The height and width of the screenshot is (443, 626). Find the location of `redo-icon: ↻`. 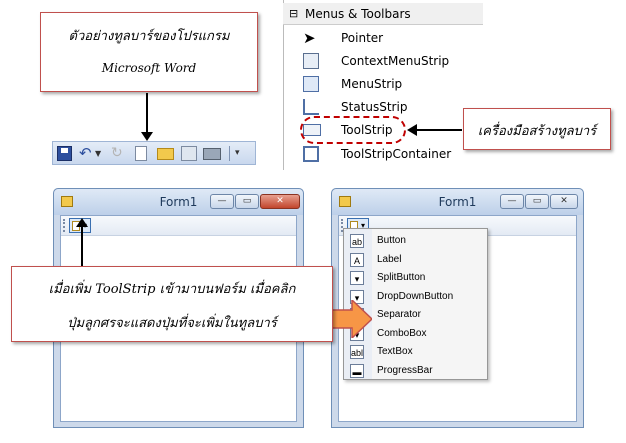

redo-icon: ↻ is located at coordinates (118, 153).